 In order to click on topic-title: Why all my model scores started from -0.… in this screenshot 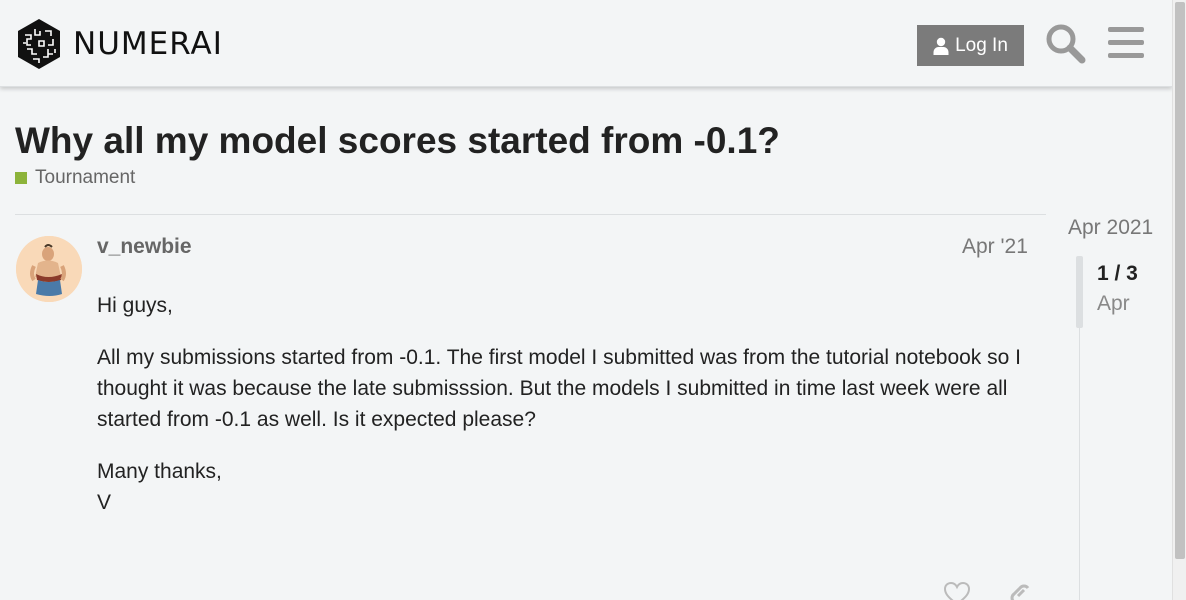, I will do `click(397, 141)`.